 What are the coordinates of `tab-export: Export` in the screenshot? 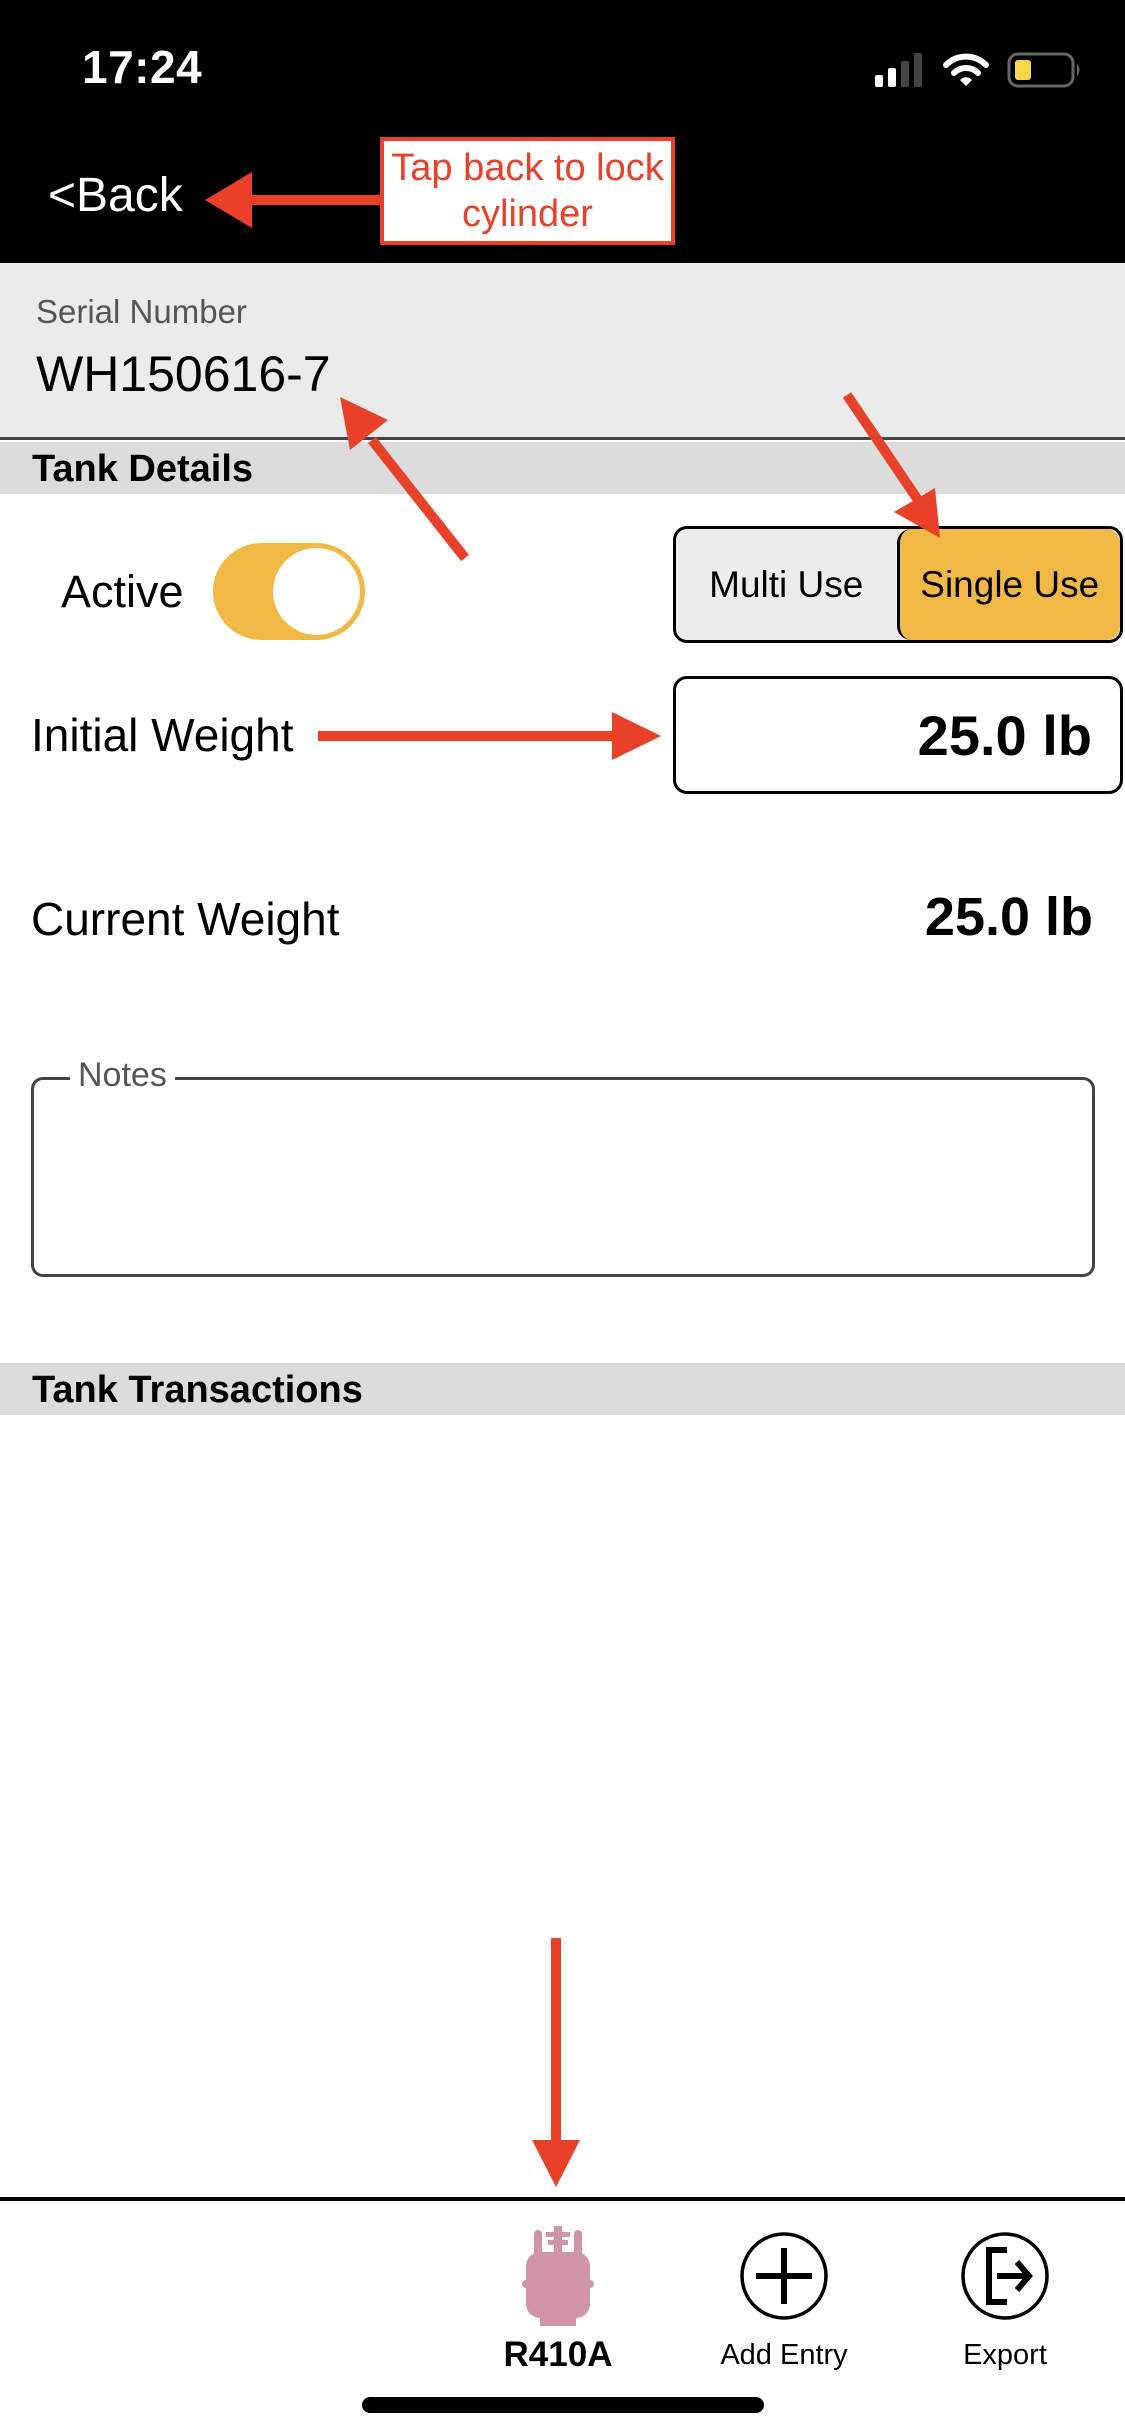 It's located at (1005, 2296).